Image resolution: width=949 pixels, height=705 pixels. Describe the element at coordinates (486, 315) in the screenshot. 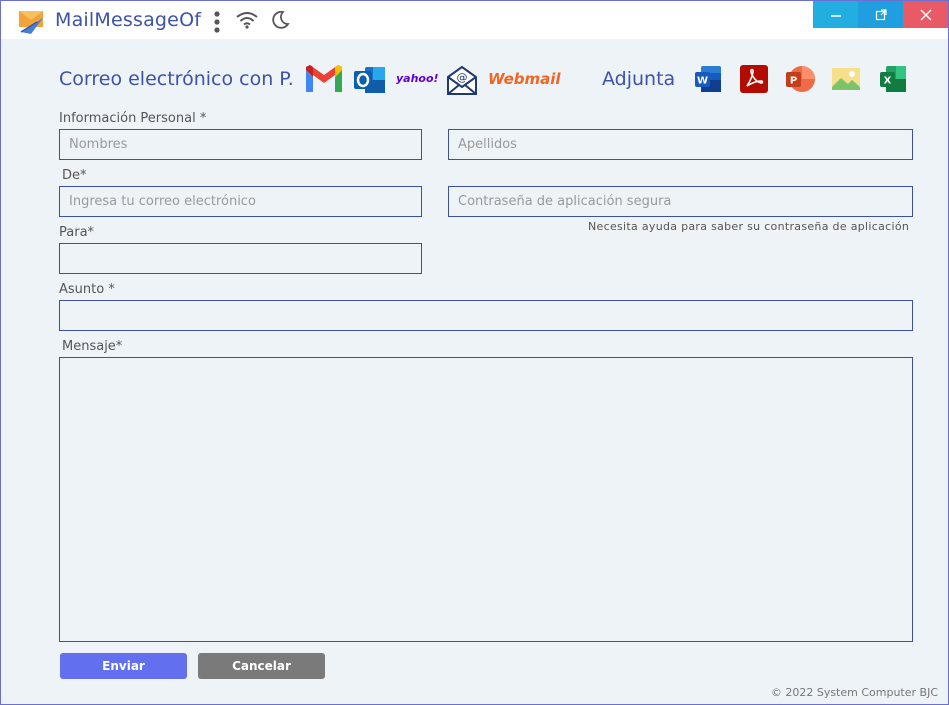

I see `subject-input` at that location.